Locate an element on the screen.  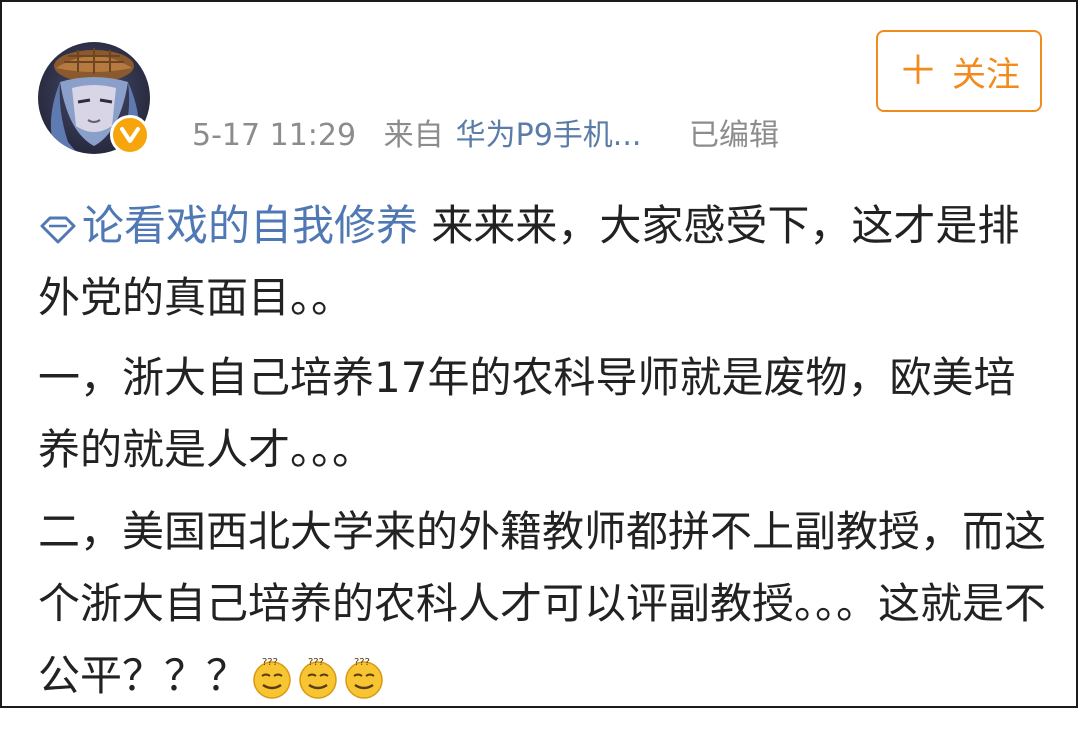
follow-button-label: 关注 is located at coordinates (986, 74).